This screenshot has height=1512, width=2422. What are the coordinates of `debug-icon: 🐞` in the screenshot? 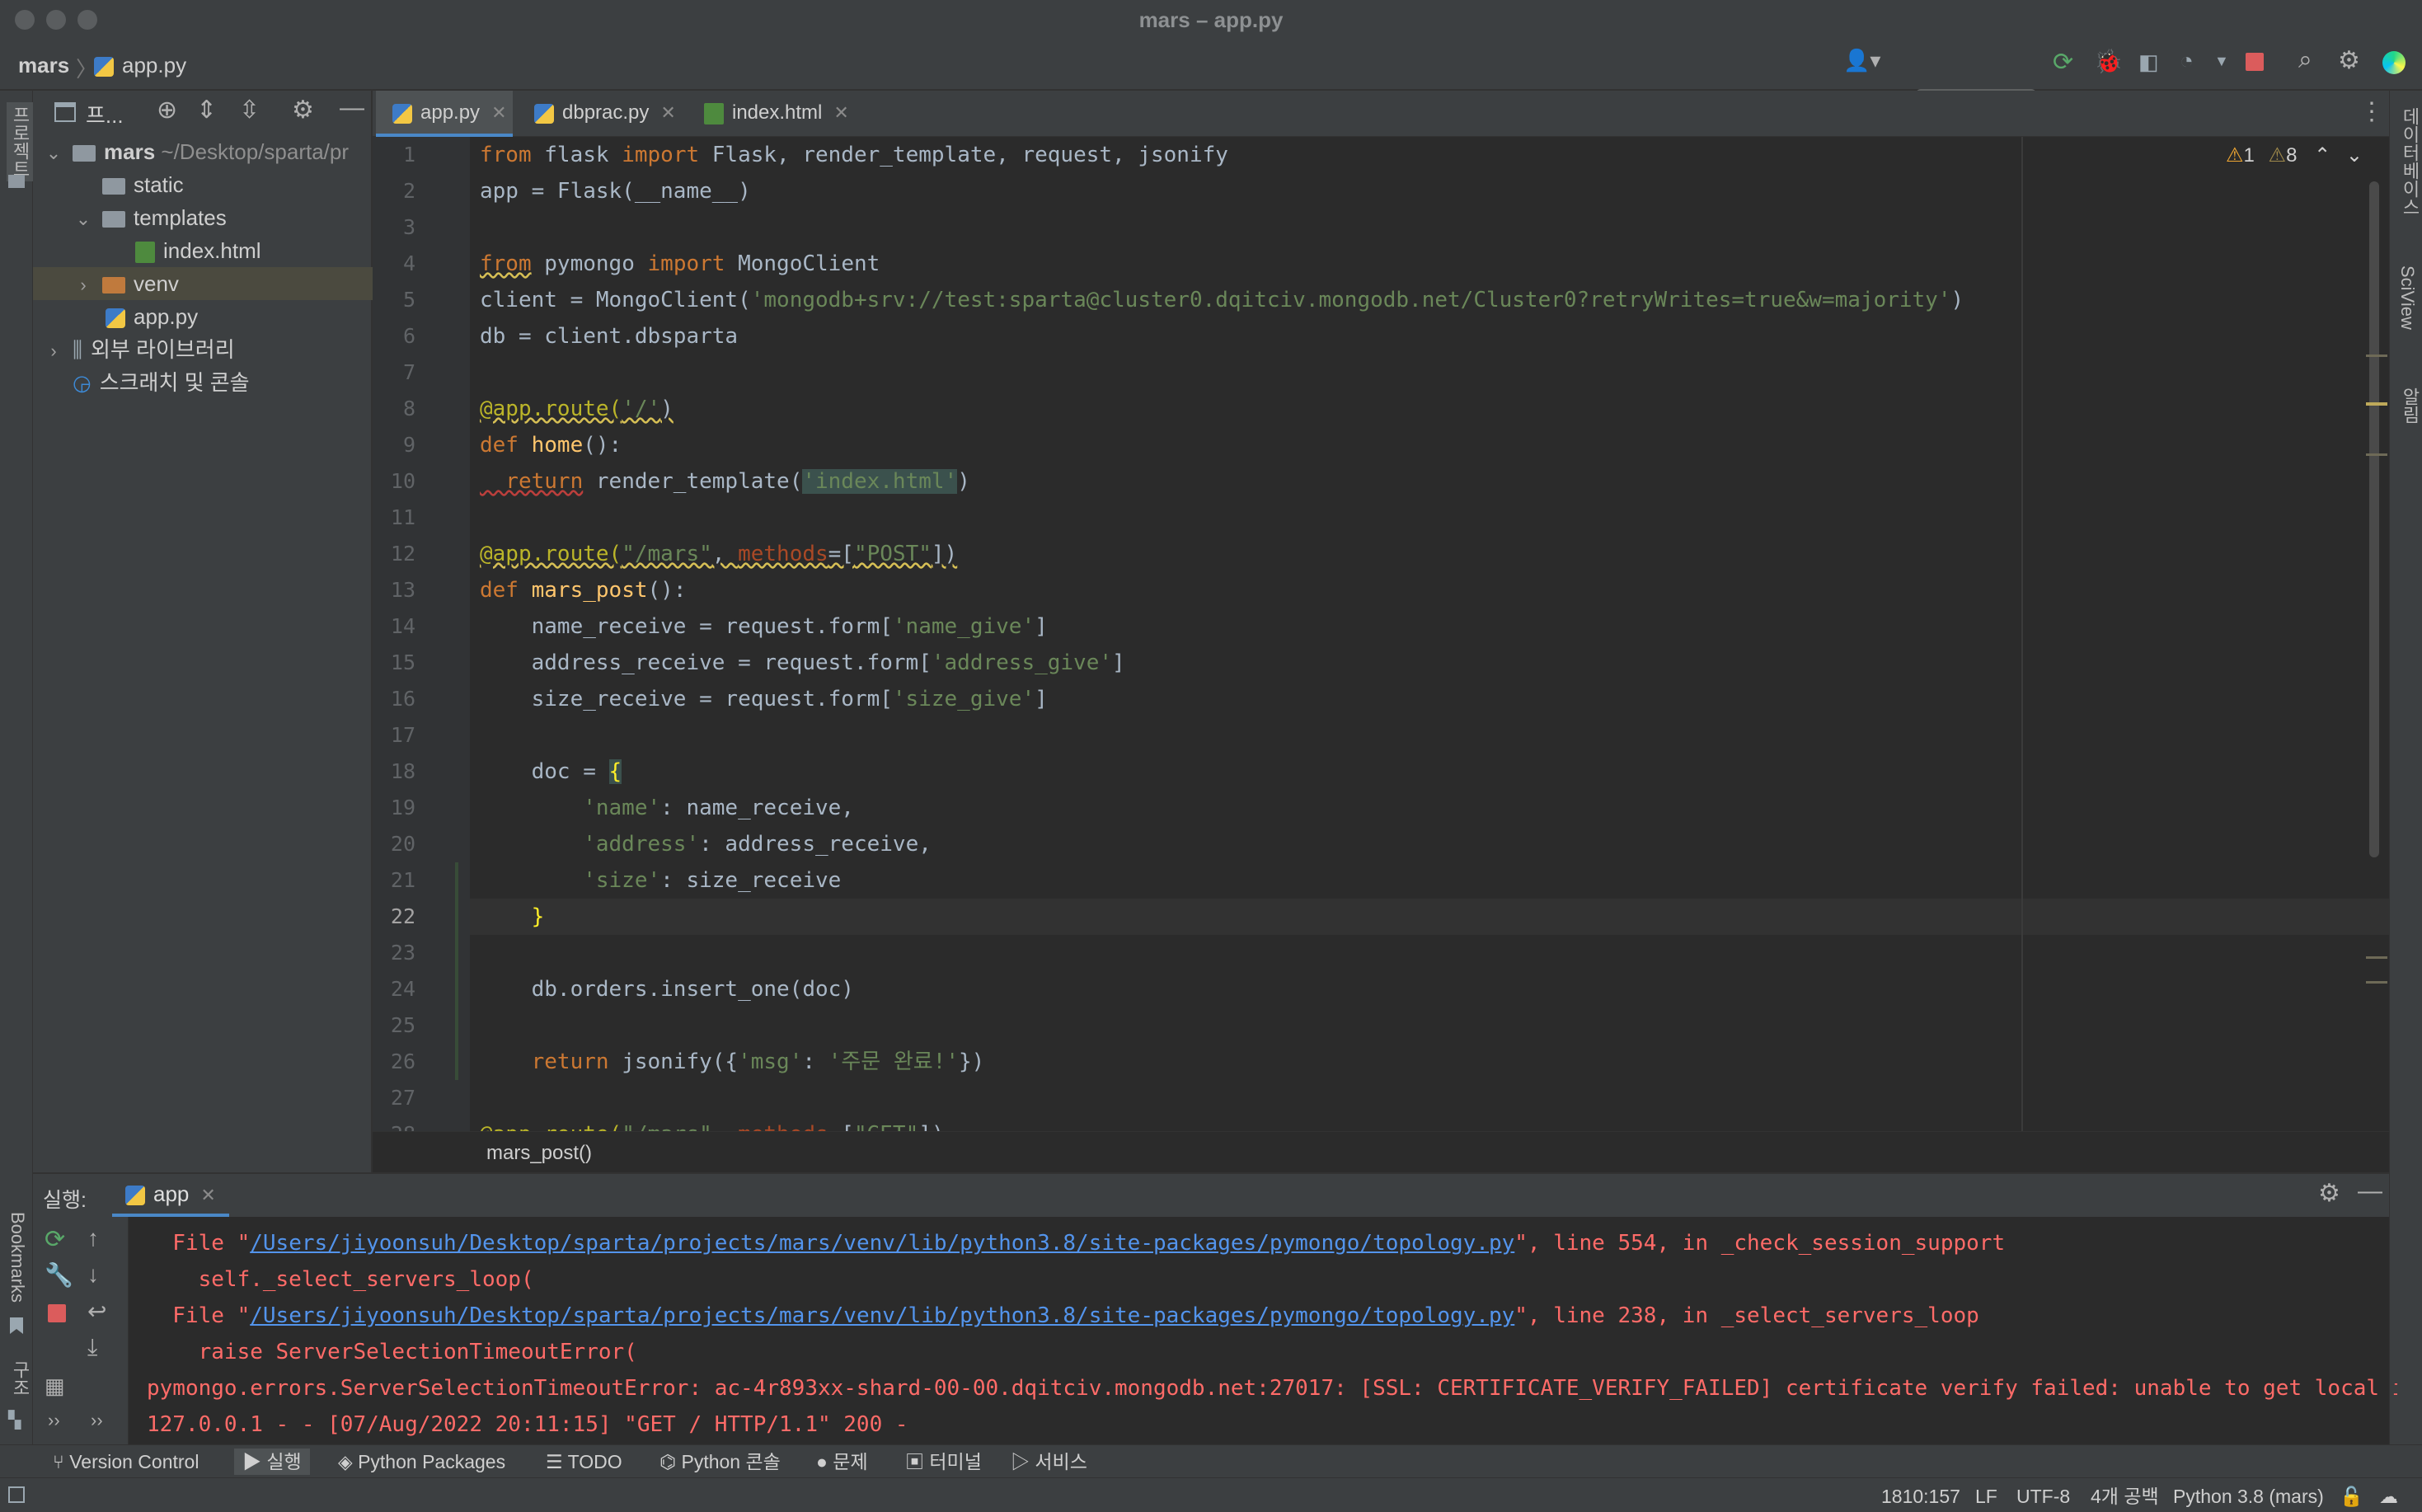 It's located at (2109, 62).